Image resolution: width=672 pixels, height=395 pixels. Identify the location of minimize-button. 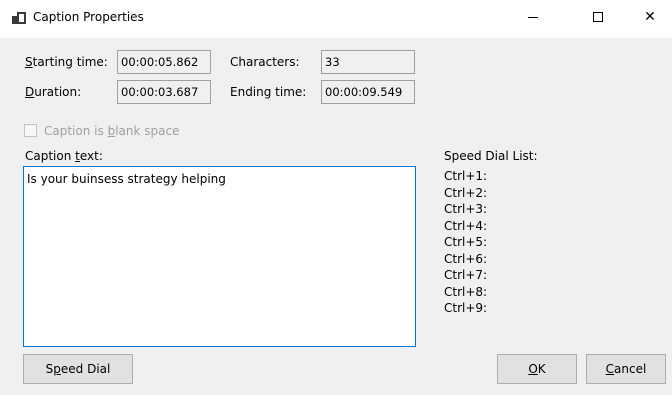
(533, 17).